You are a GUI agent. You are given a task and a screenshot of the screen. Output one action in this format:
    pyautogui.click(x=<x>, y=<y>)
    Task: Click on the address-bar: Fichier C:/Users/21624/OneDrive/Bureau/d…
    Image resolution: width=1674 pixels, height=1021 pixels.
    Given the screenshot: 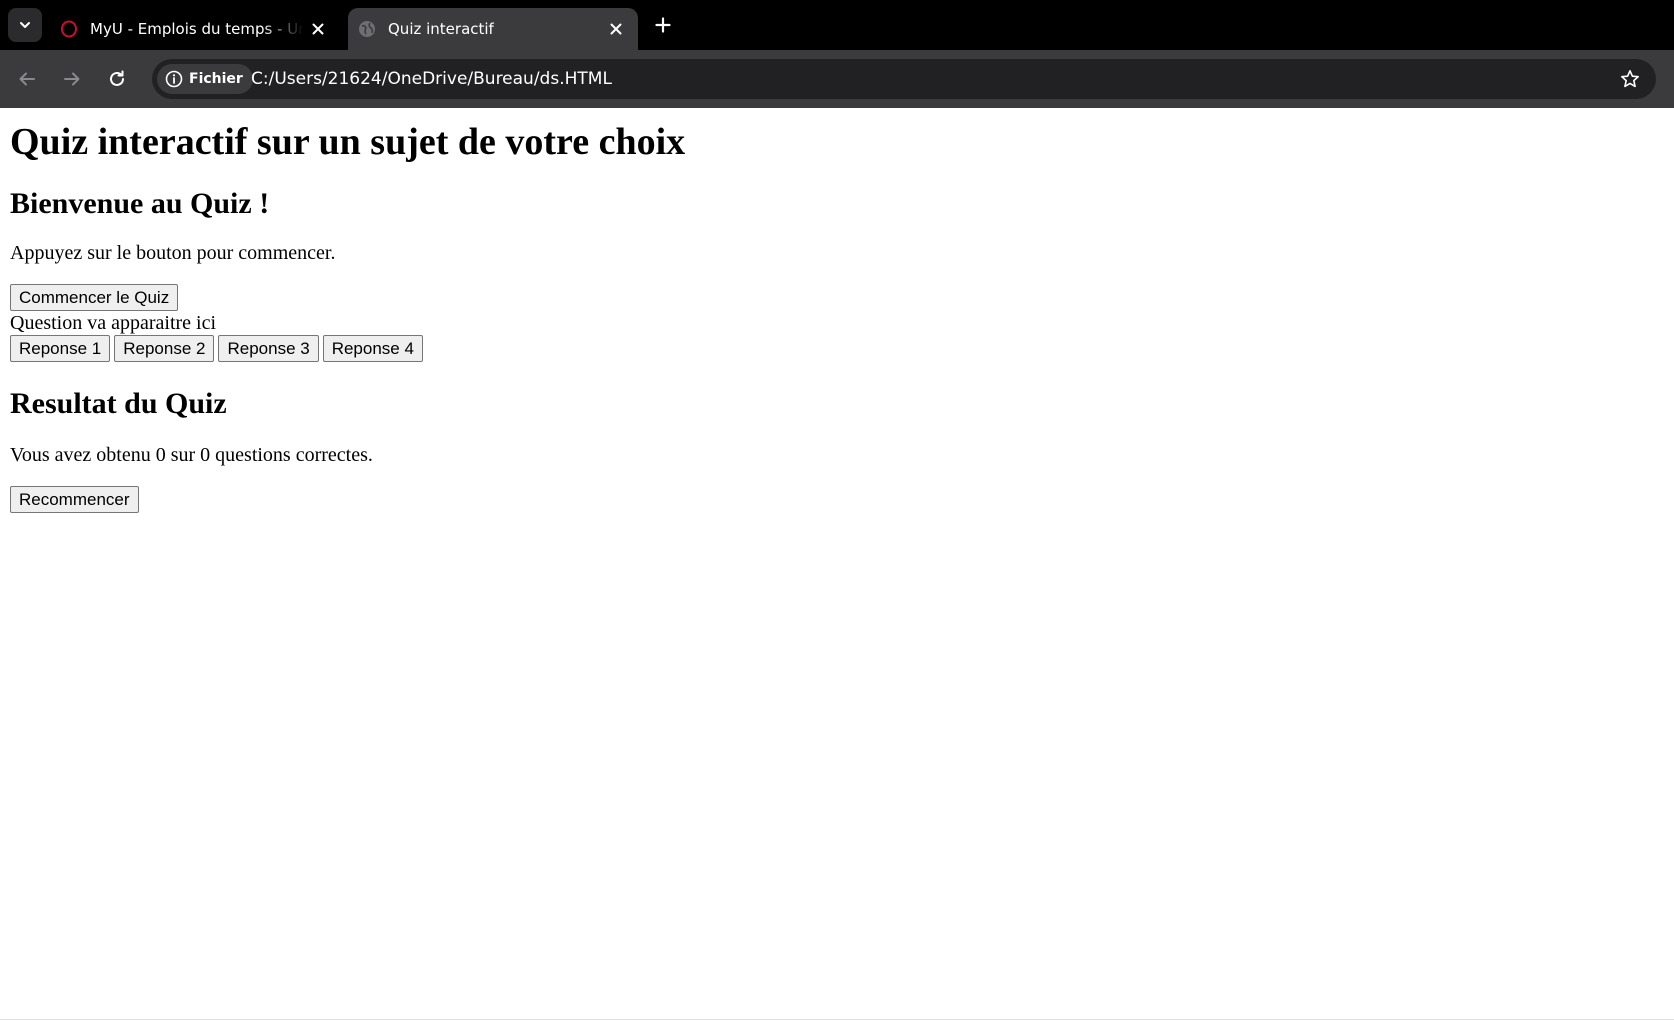 What is the action you would take?
    pyautogui.click(x=904, y=79)
    